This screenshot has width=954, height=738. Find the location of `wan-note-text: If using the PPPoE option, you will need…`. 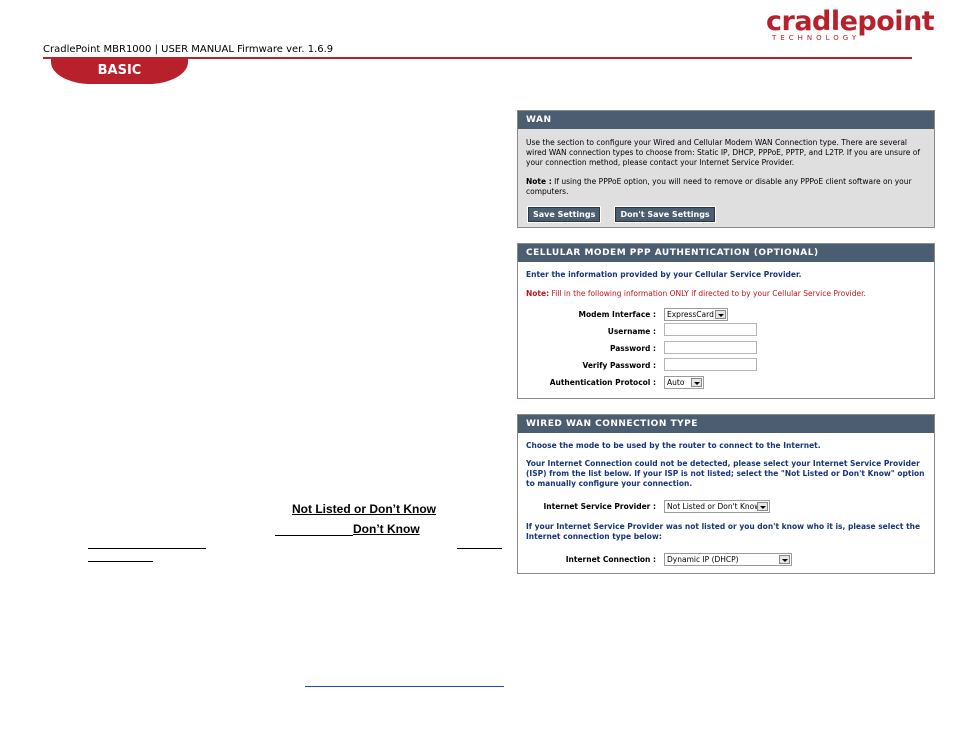

wan-note-text: If using the PPPoE option, you will need… is located at coordinates (719, 186).